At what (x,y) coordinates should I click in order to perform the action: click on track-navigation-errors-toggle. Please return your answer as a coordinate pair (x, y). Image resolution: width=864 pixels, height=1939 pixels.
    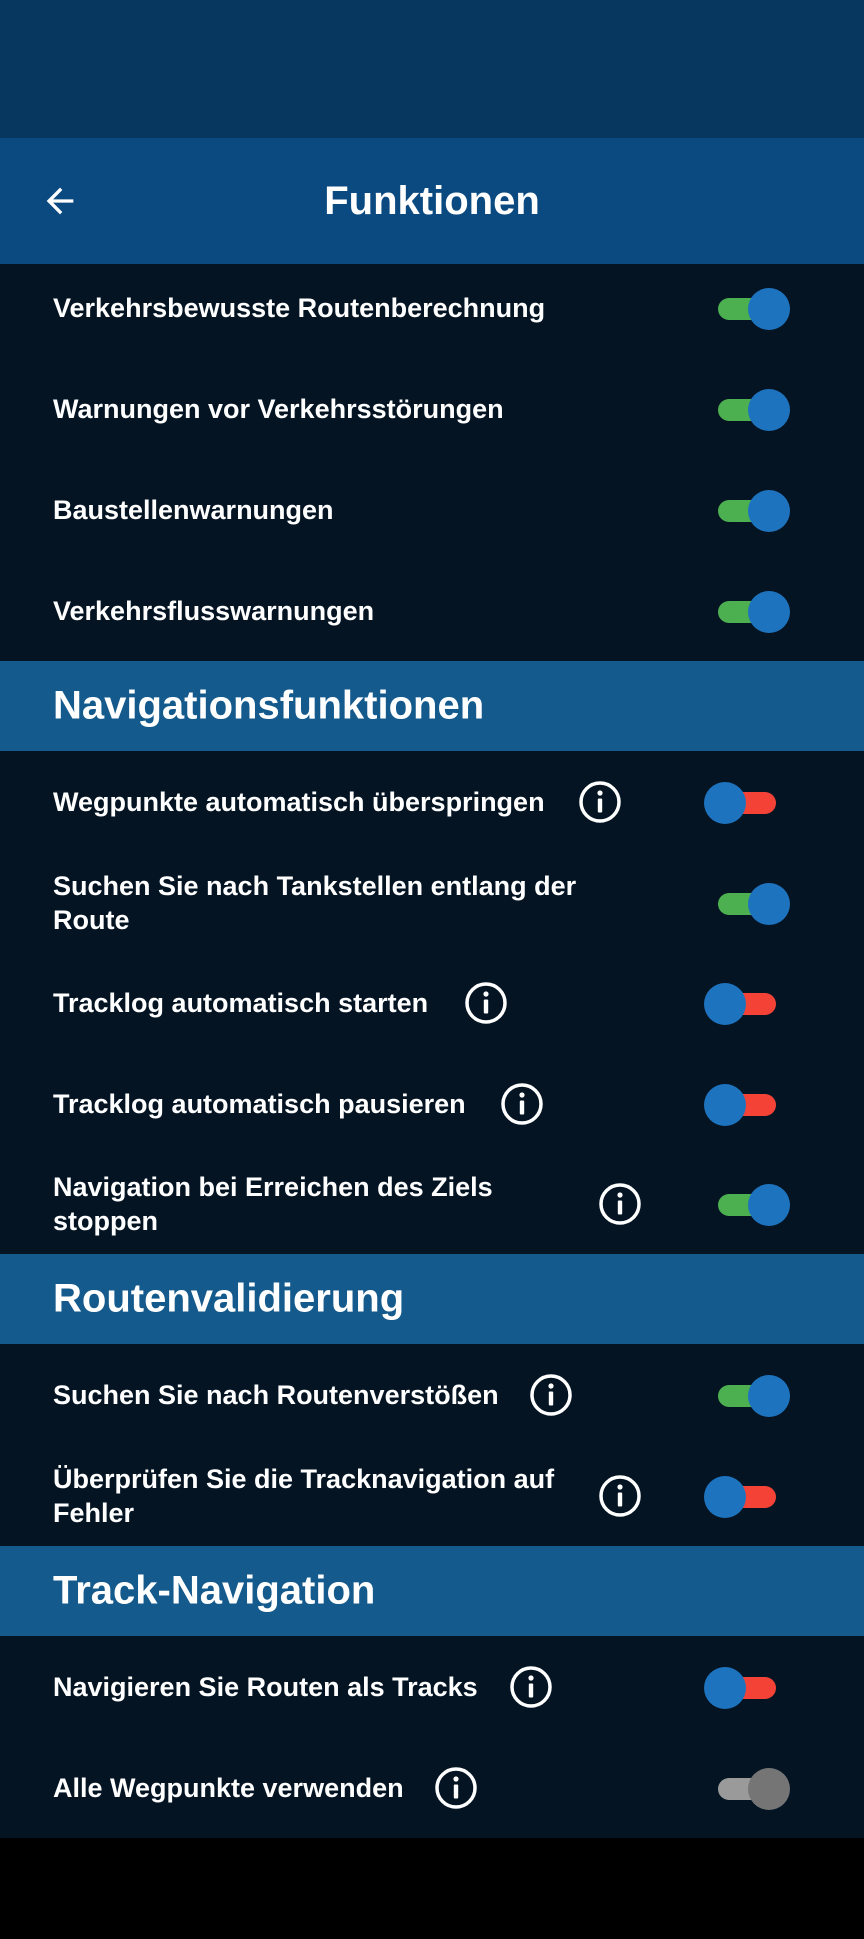
    Looking at the image, I should click on (744, 1496).